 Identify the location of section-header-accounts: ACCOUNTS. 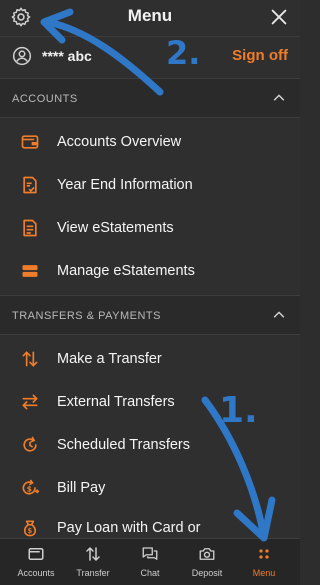
(150, 98).